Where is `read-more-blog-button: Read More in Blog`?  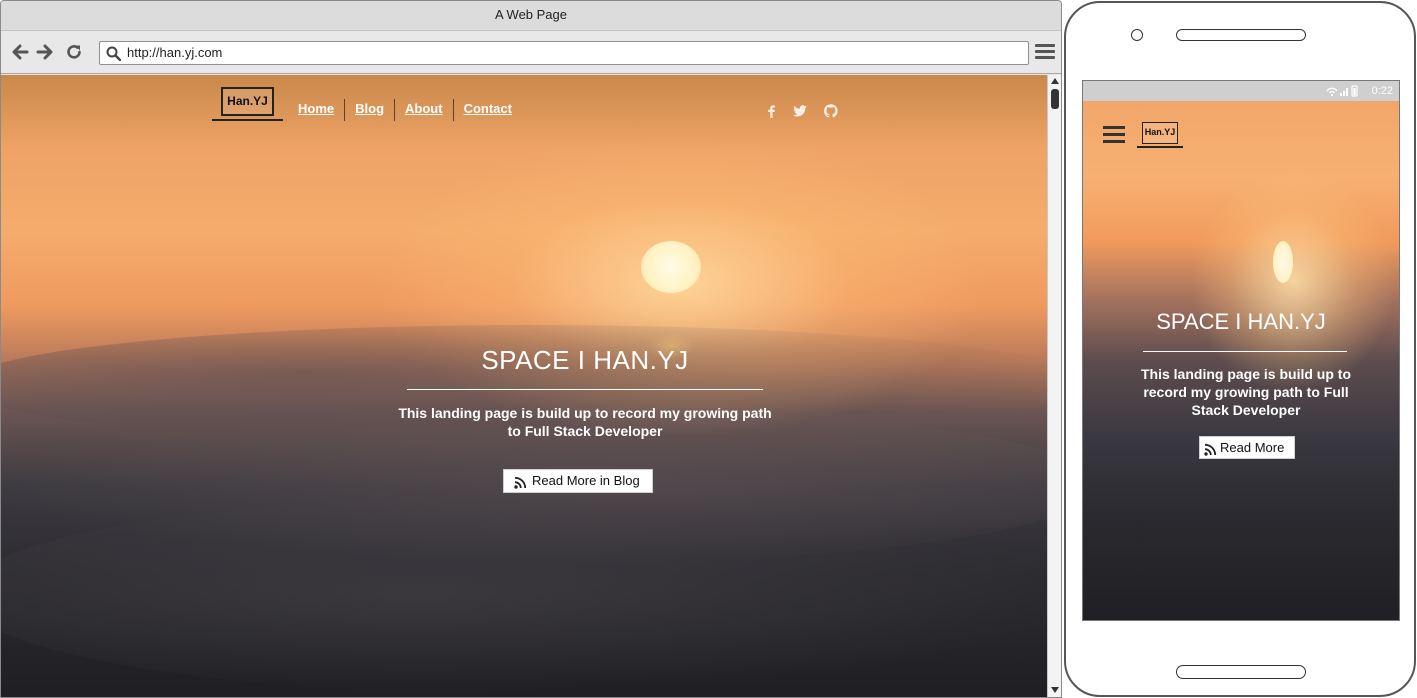
read-more-blog-button: Read More in Blog is located at coordinates (578, 481).